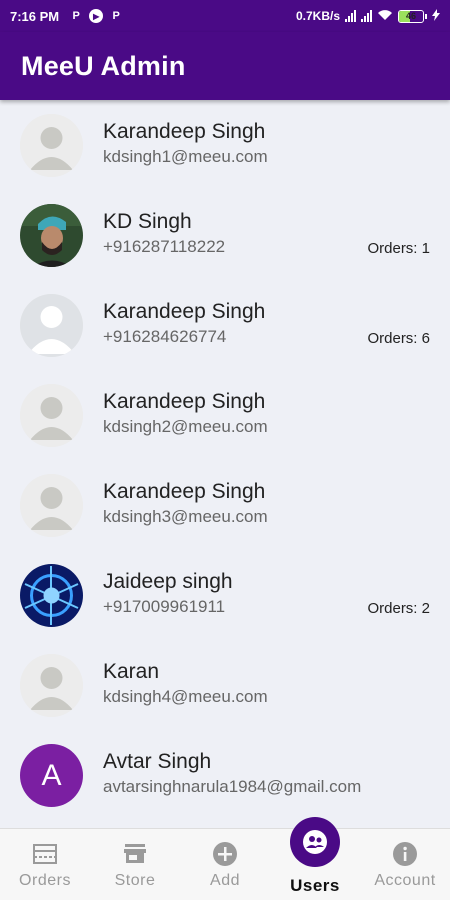 This screenshot has width=450, height=900. What do you see at coordinates (225, 854) in the screenshot?
I see `add-icon` at bounding box center [225, 854].